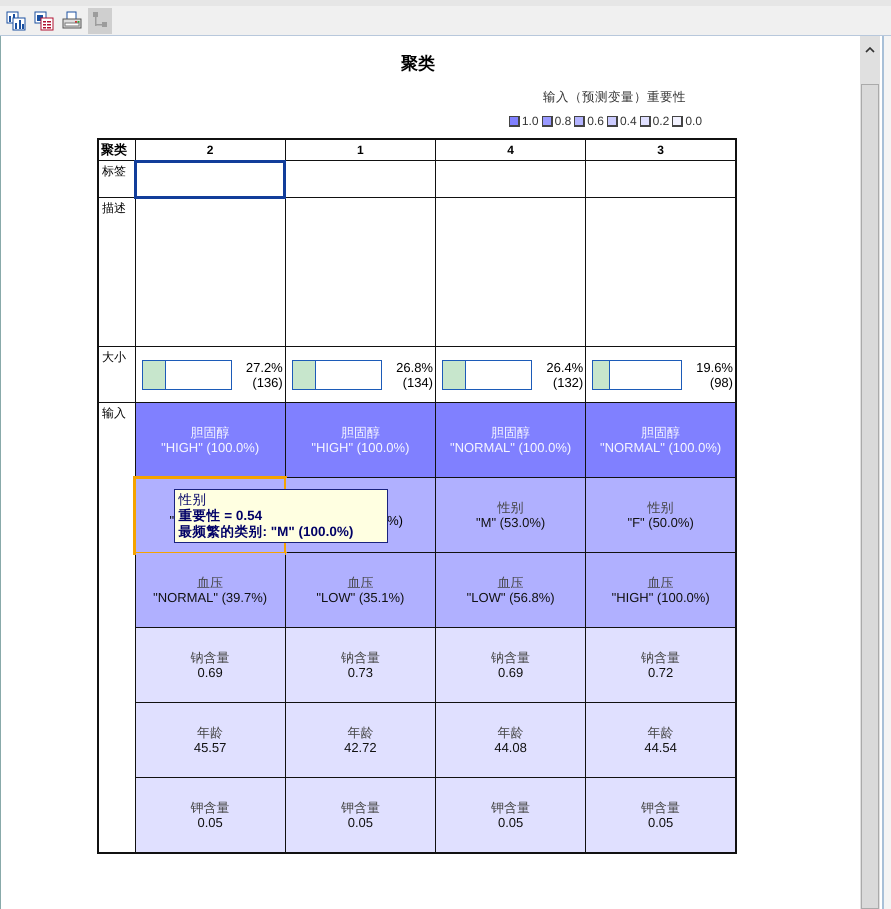 The height and width of the screenshot is (909, 891). I want to click on legend-title: 输入（预测变量）重要性, so click(614, 97).